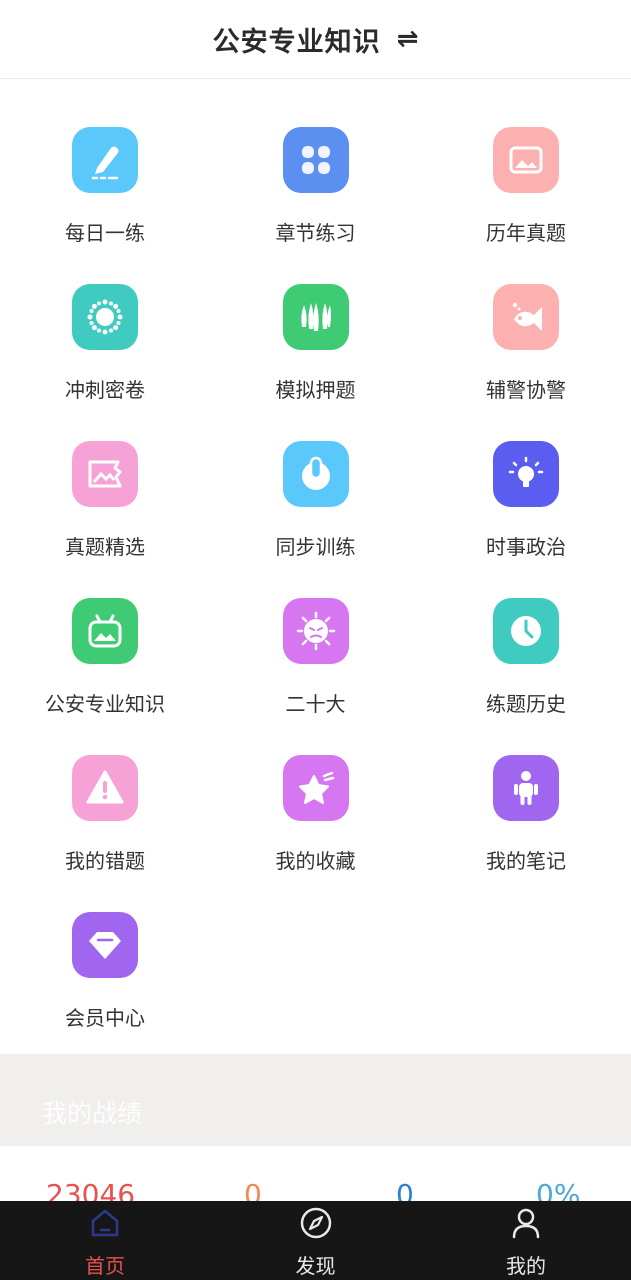 Image resolution: width=631 pixels, height=1280 pixels. What do you see at coordinates (526, 233) in the screenshot?
I see `menu-item-label: 历年真题` at bounding box center [526, 233].